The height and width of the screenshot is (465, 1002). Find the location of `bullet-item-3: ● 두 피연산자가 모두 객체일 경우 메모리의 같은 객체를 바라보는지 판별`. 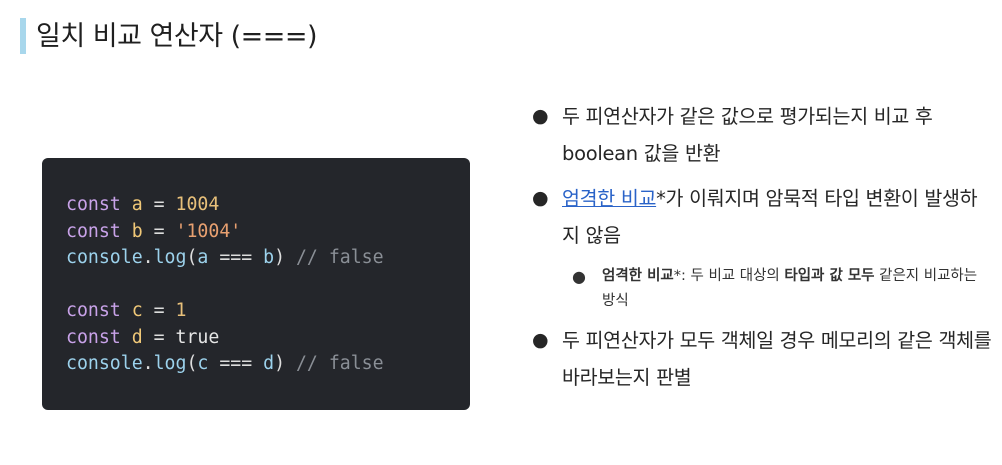

bullet-item-3: ● 두 피연산자가 모두 객체일 경우 메모리의 같은 객체를 바라보는지 판별 is located at coordinates (762, 359).